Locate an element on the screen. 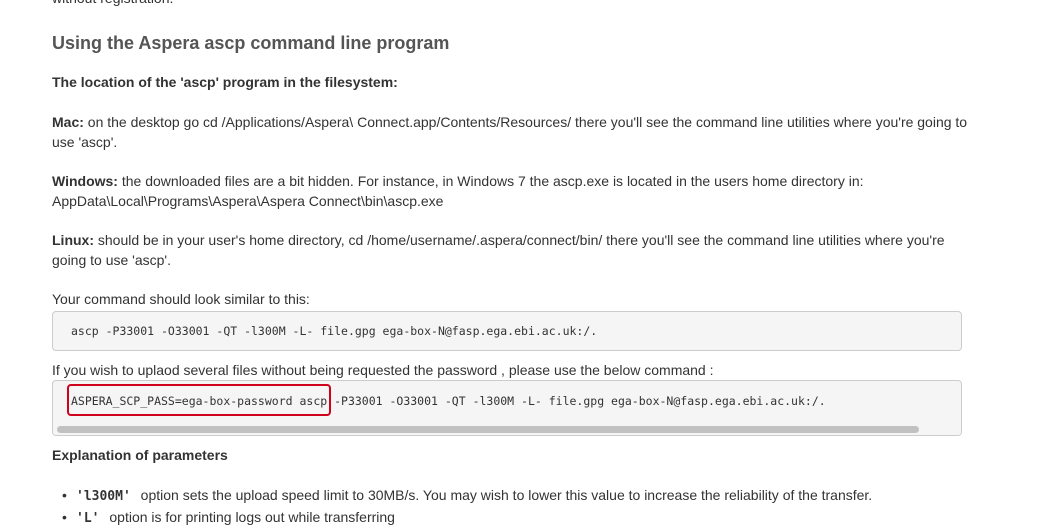  params-heading: Explanation of parameters is located at coordinates (140, 455).